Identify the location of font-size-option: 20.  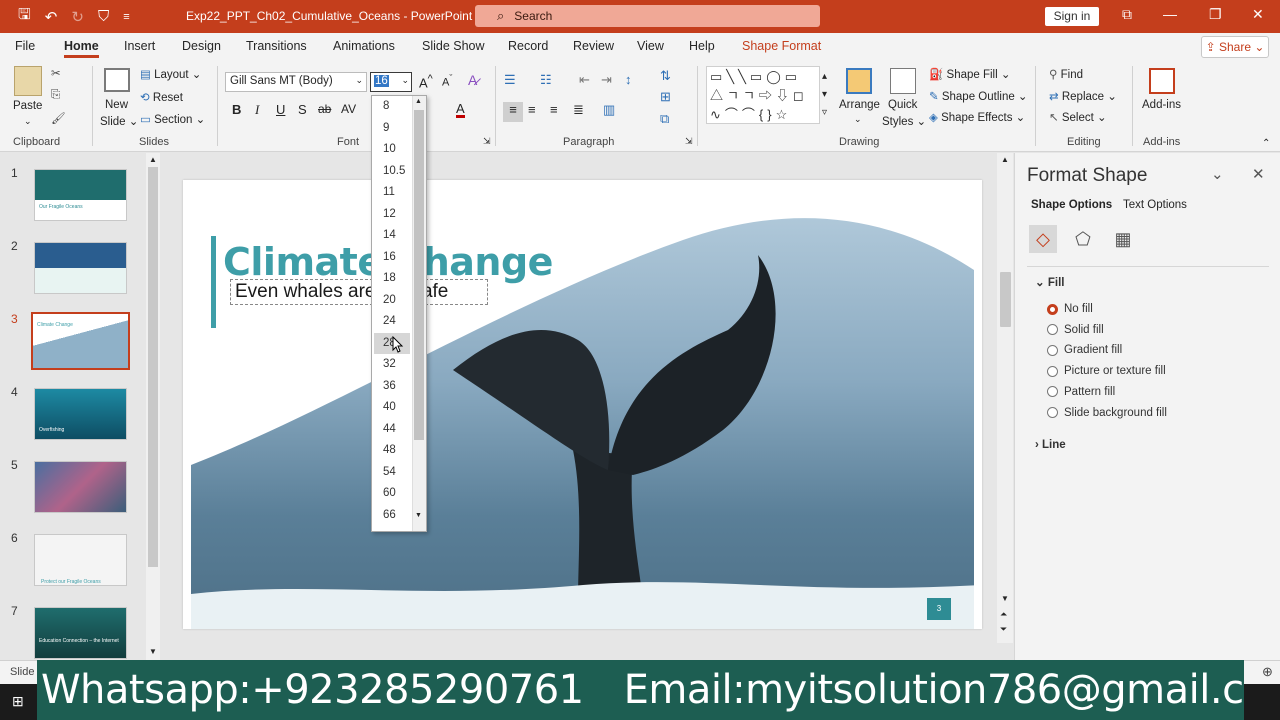
(392, 300).